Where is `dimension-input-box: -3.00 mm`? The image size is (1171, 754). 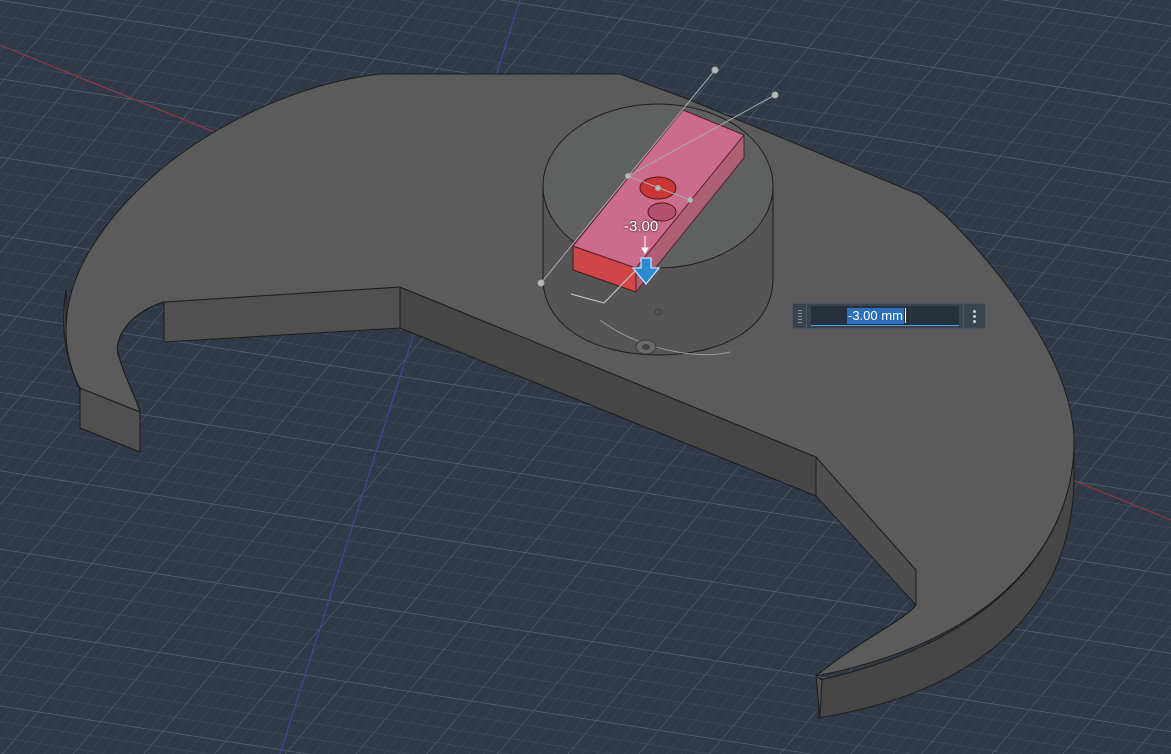 dimension-input-box: -3.00 mm is located at coordinates (889, 316).